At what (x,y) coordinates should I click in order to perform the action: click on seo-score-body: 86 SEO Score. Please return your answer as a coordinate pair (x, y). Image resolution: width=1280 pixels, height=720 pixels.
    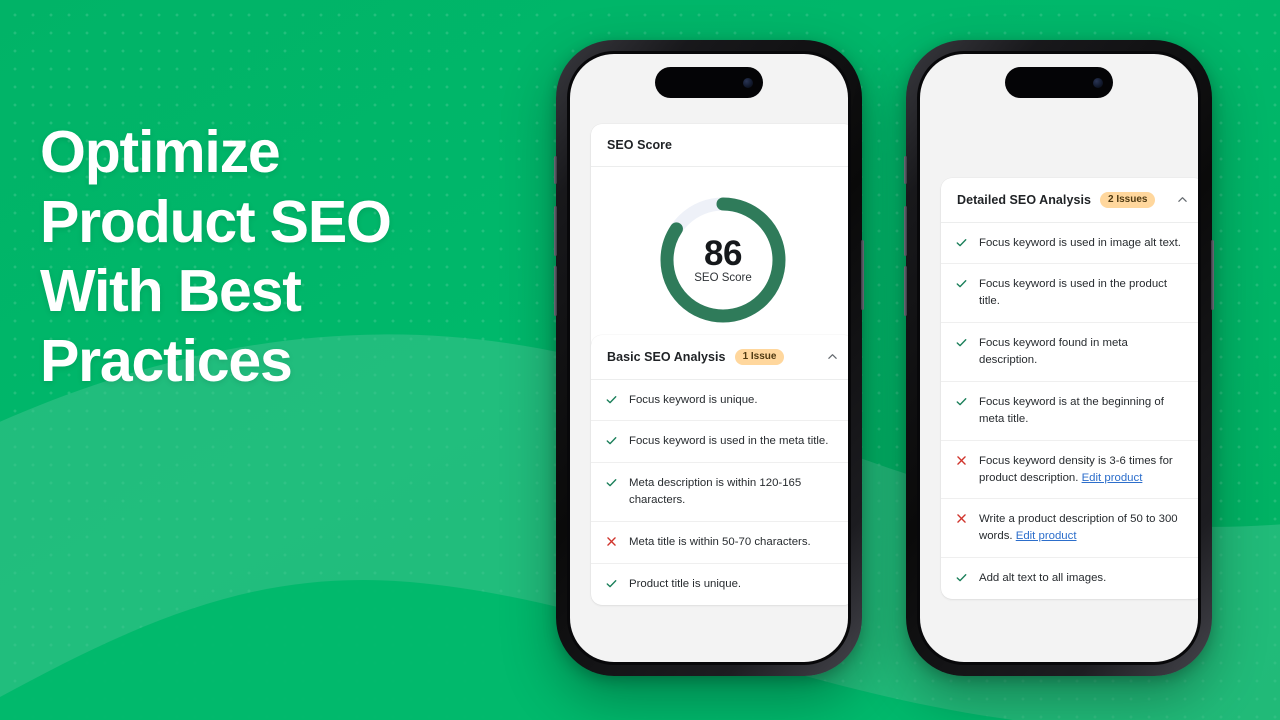
    Looking at the image, I should click on (719, 259).